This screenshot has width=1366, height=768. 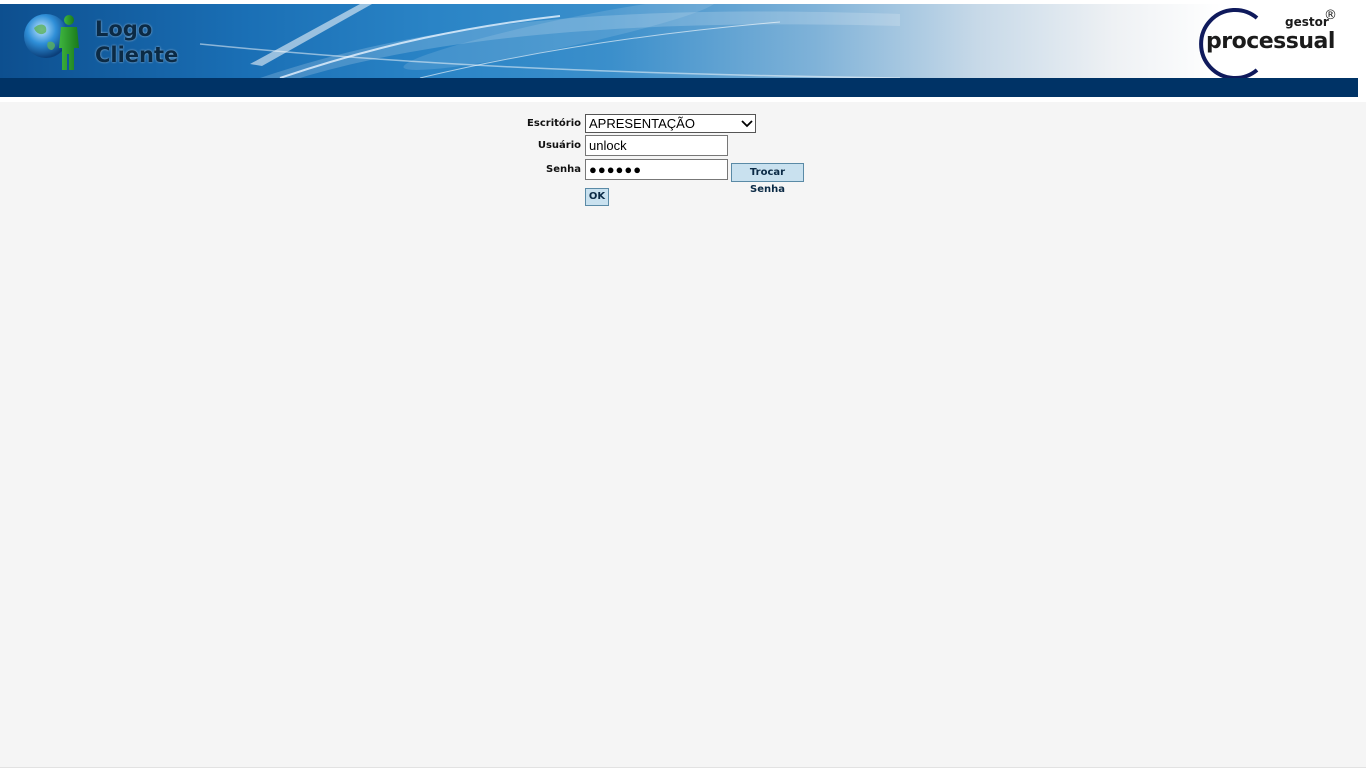 What do you see at coordinates (124, 29) in the screenshot?
I see `client-logo-line1: Logo` at bounding box center [124, 29].